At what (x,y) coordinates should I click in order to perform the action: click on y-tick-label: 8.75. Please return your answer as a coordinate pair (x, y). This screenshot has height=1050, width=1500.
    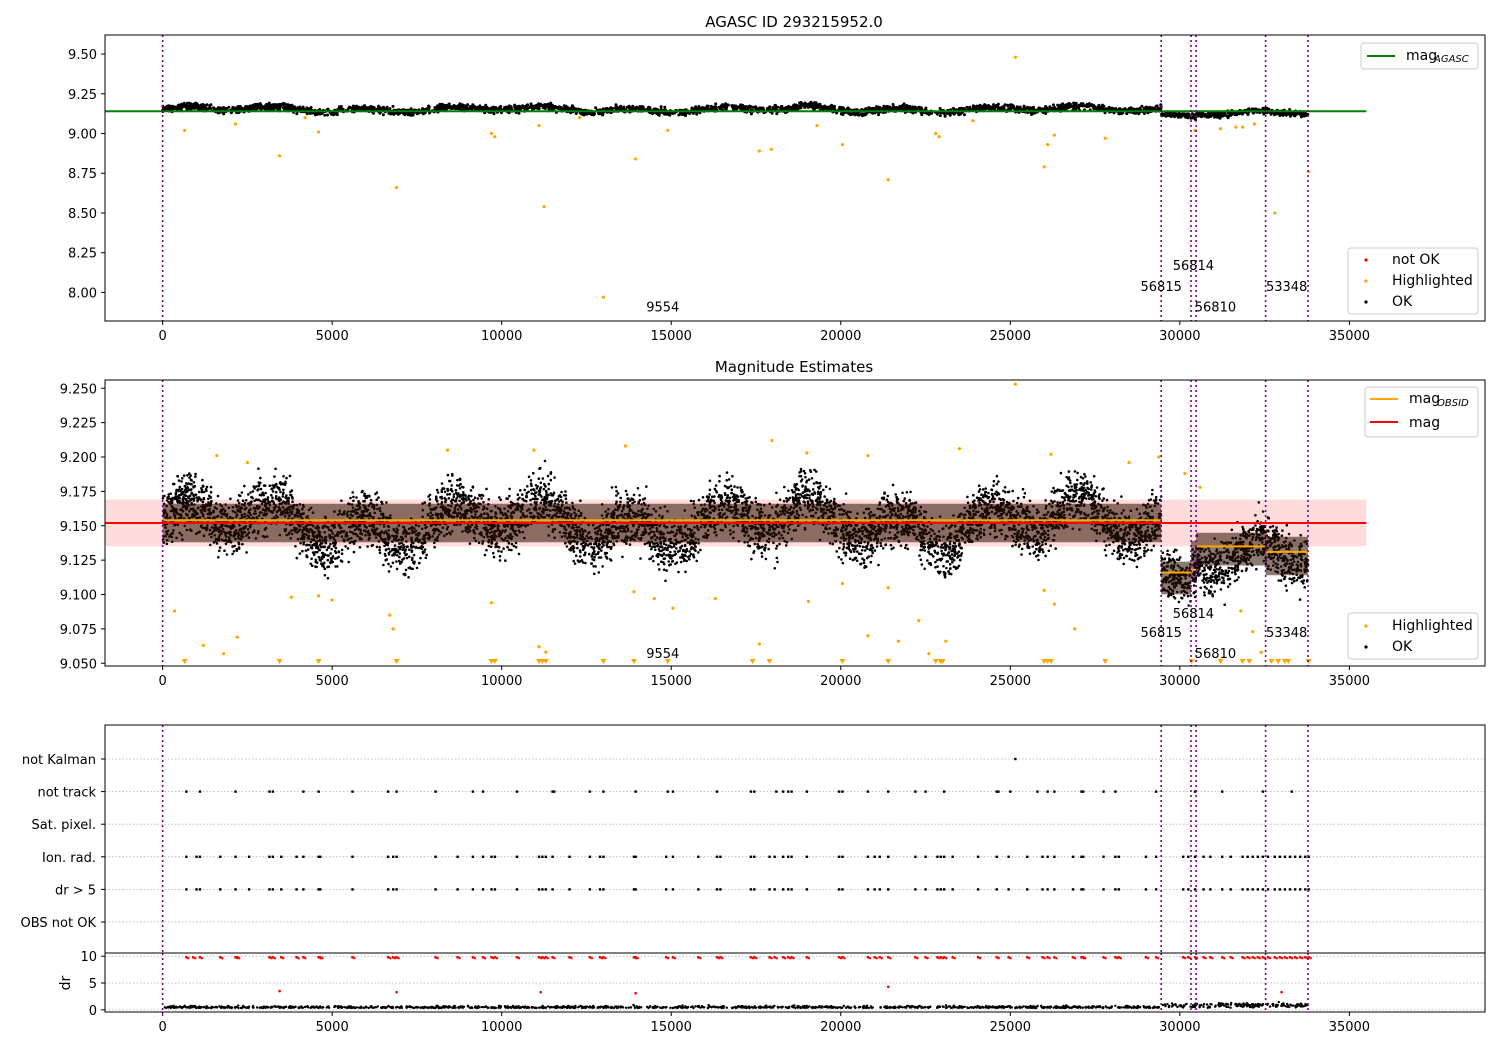
    Looking at the image, I should click on (82, 174).